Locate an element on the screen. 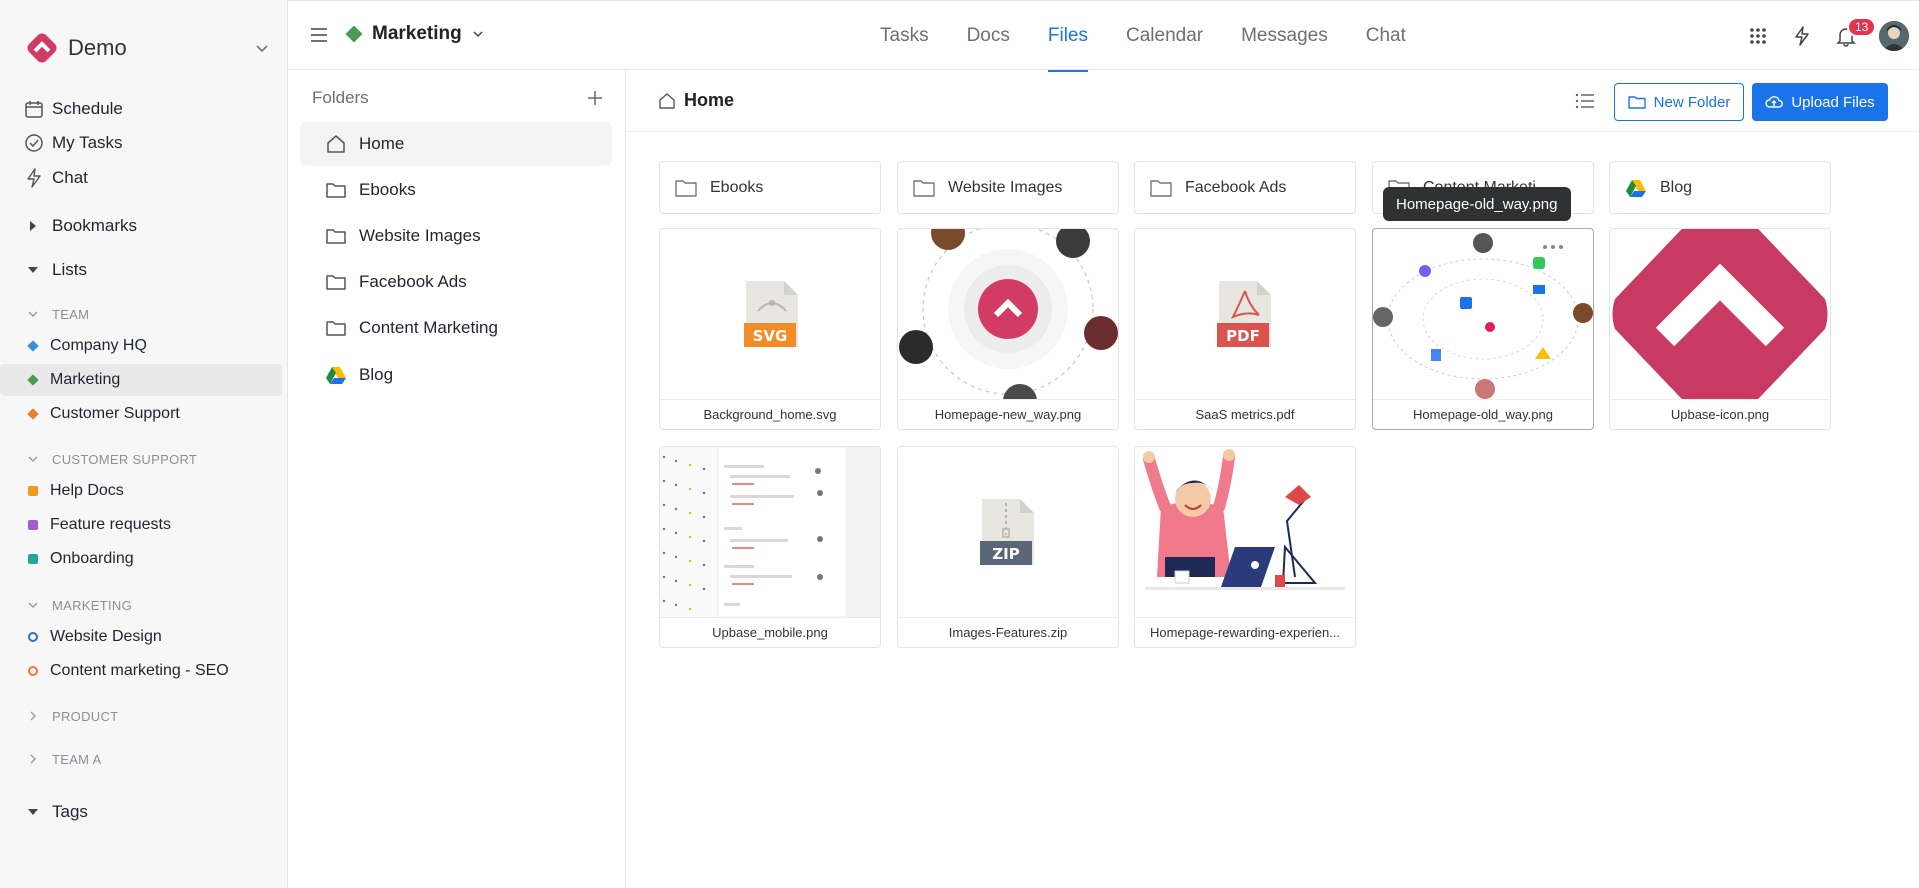  section-tags: Tags is located at coordinates (58, 812).